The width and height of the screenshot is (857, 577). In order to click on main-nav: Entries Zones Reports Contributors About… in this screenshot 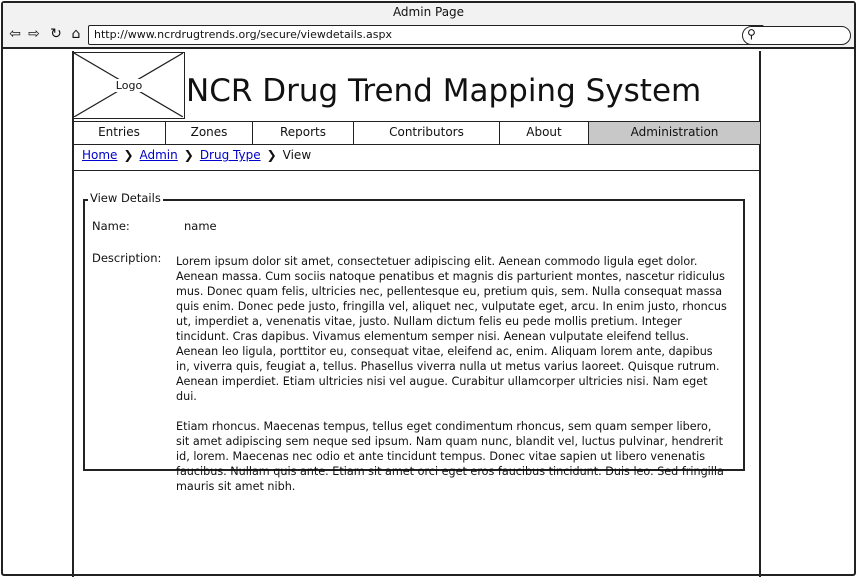, I will do `click(416, 133)`.